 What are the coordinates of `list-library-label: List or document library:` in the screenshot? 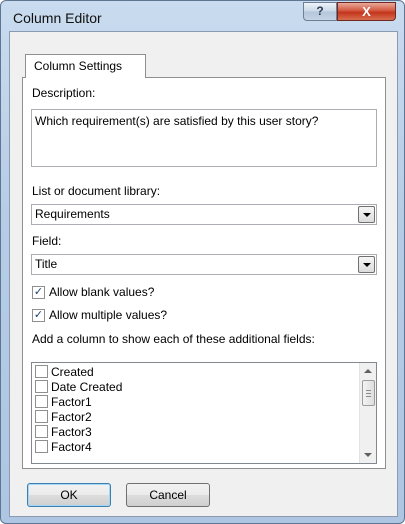 It's located at (96, 191).